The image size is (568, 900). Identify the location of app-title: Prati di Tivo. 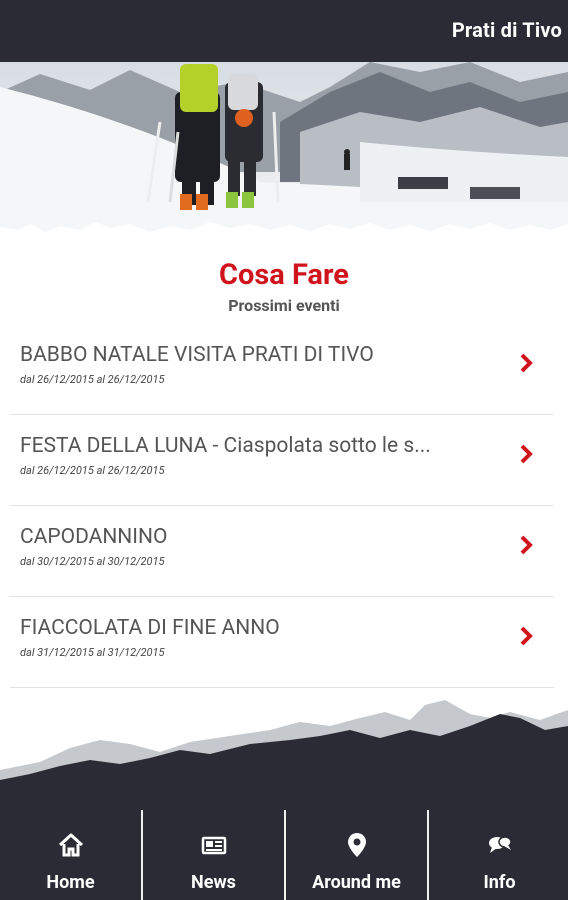
(506, 30).